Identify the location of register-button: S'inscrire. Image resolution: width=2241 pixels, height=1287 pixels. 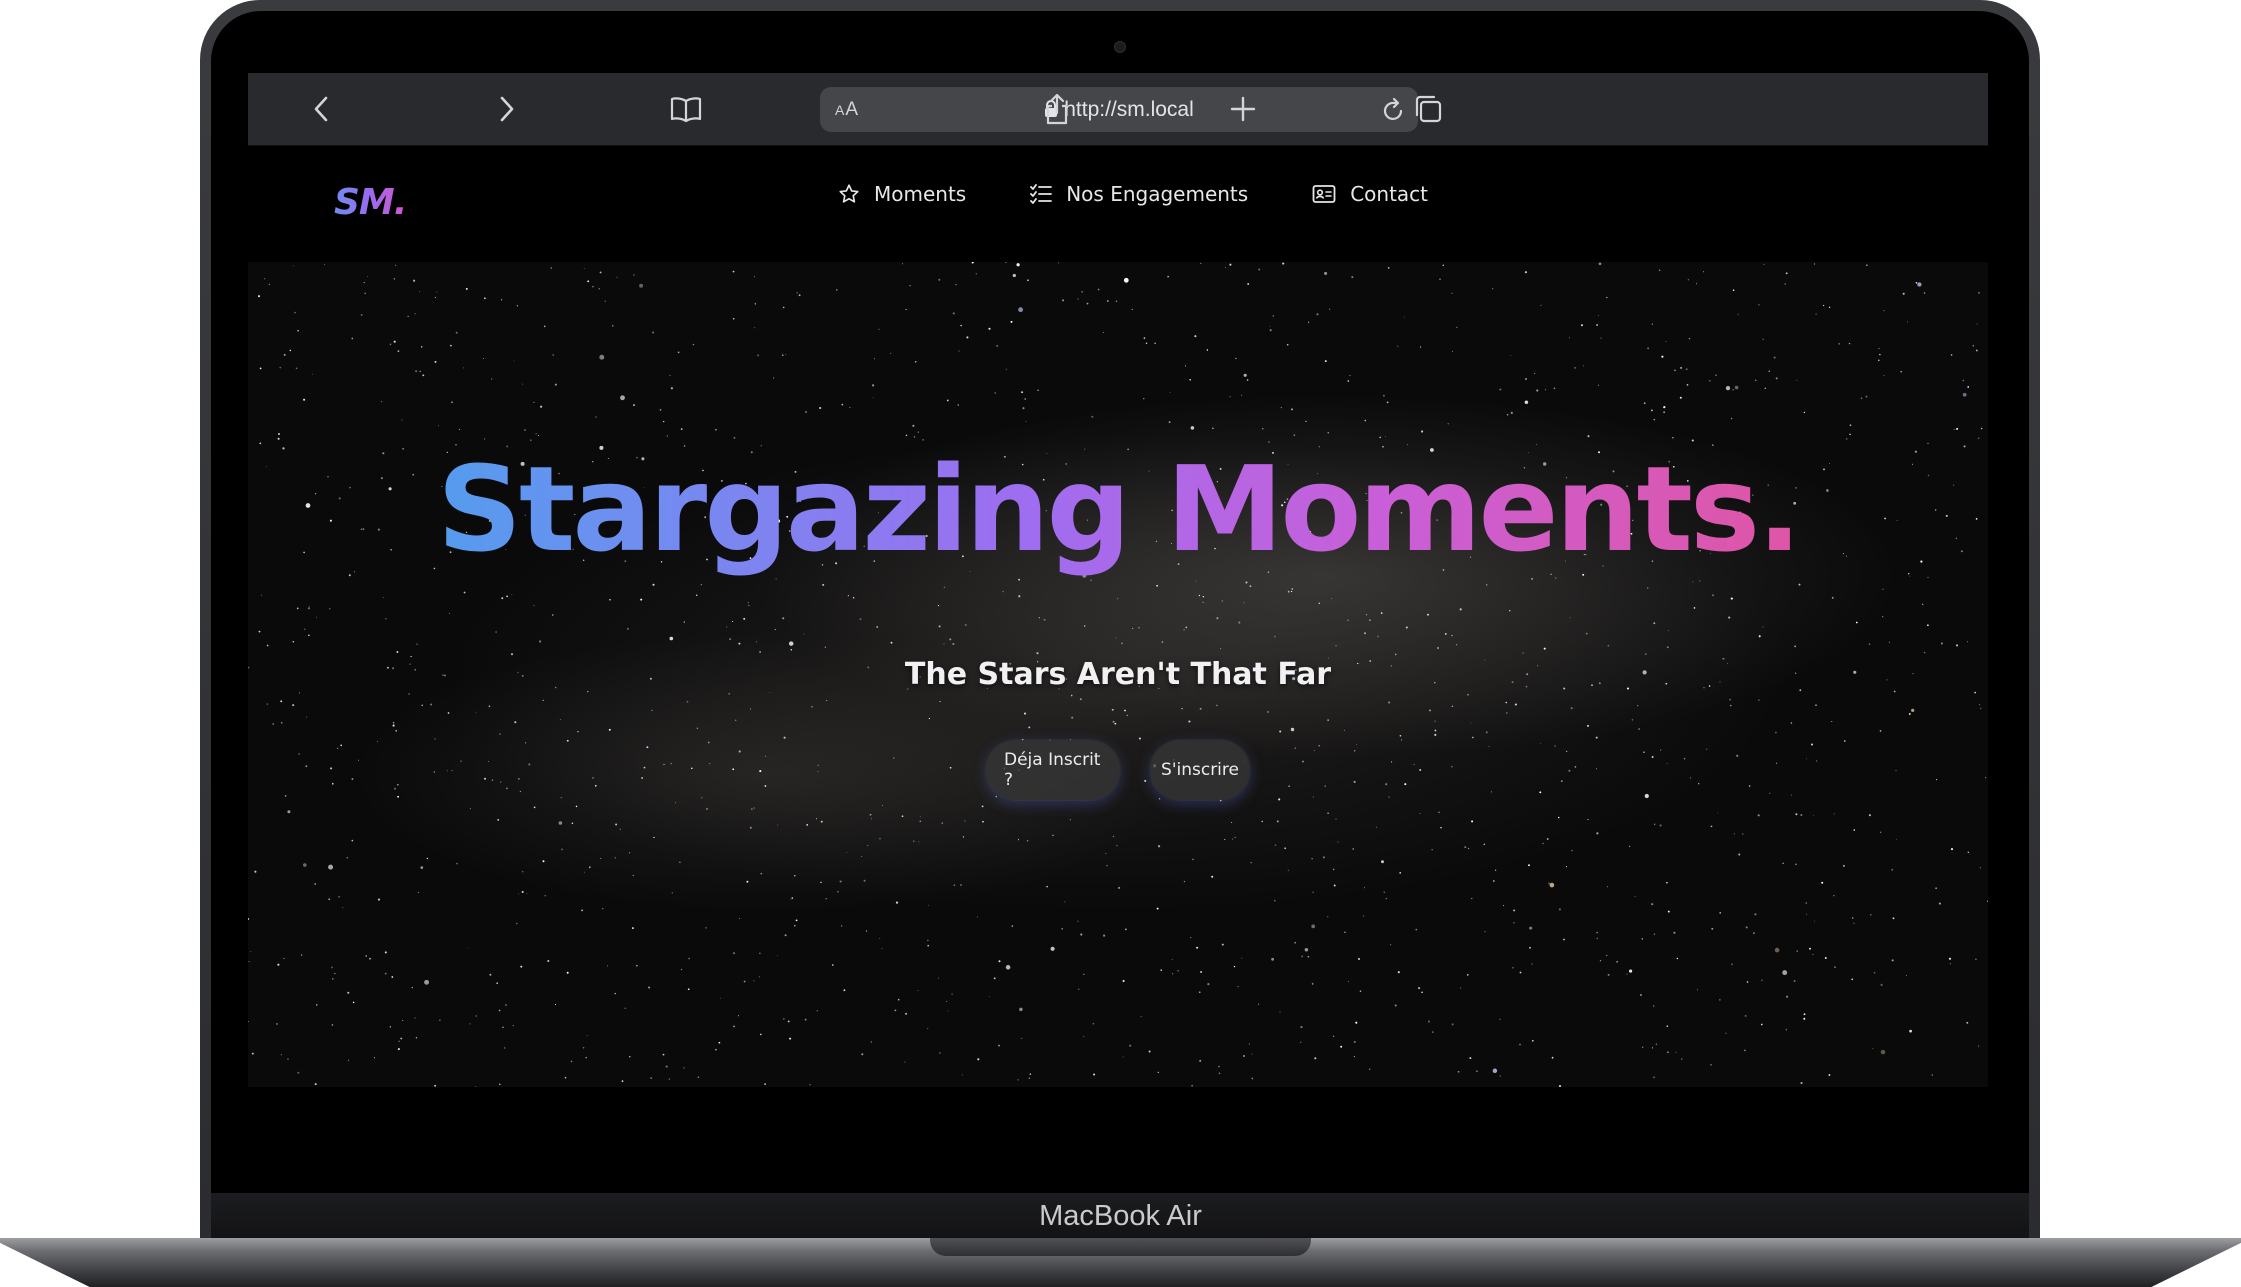
(1200, 770).